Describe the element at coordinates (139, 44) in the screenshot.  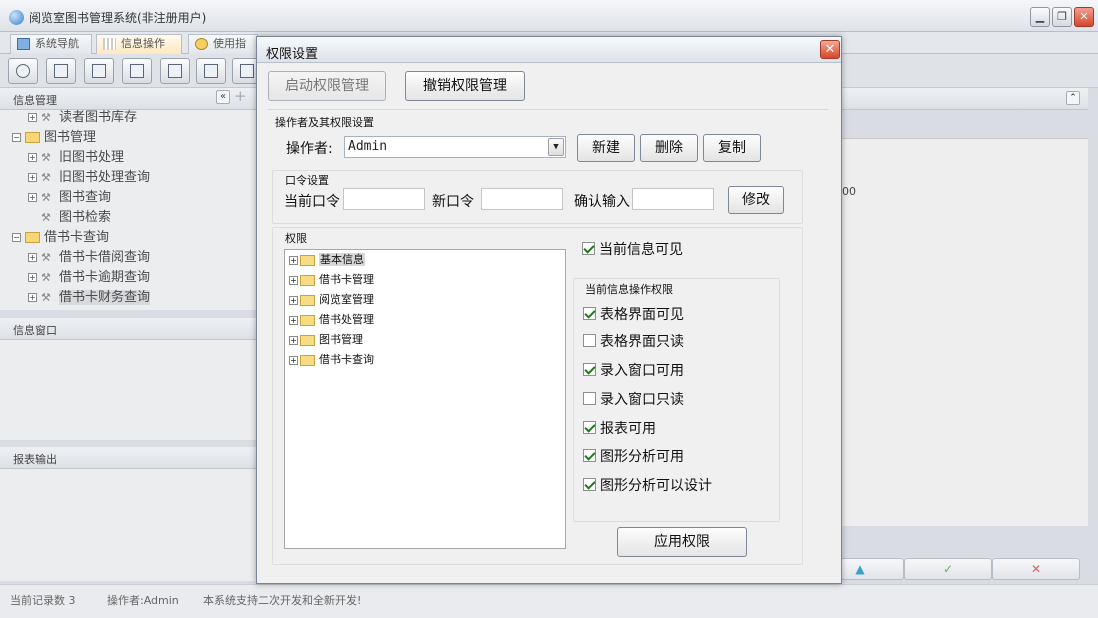
I see `tab-info-operation: 信息操作` at that location.